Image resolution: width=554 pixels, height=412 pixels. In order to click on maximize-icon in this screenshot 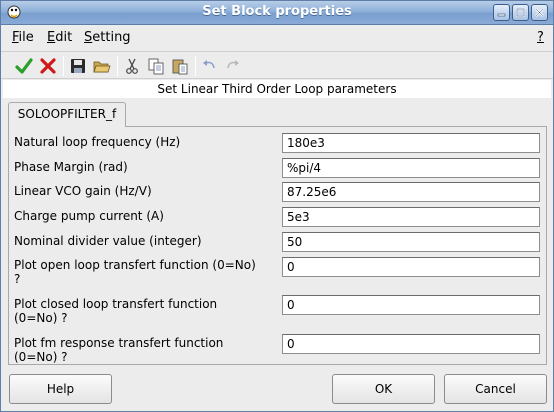, I will do `click(520, 12)`.